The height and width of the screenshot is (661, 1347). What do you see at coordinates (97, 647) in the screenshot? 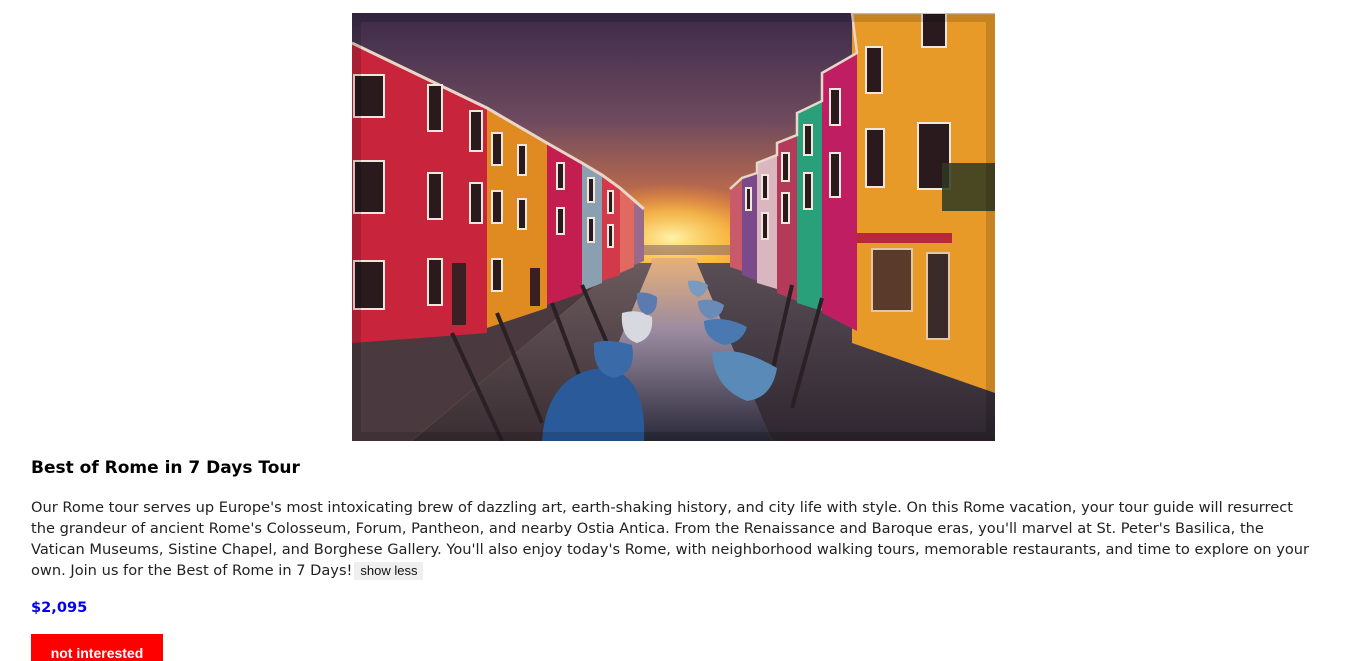
I see `not-interested-button: not interested` at bounding box center [97, 647].